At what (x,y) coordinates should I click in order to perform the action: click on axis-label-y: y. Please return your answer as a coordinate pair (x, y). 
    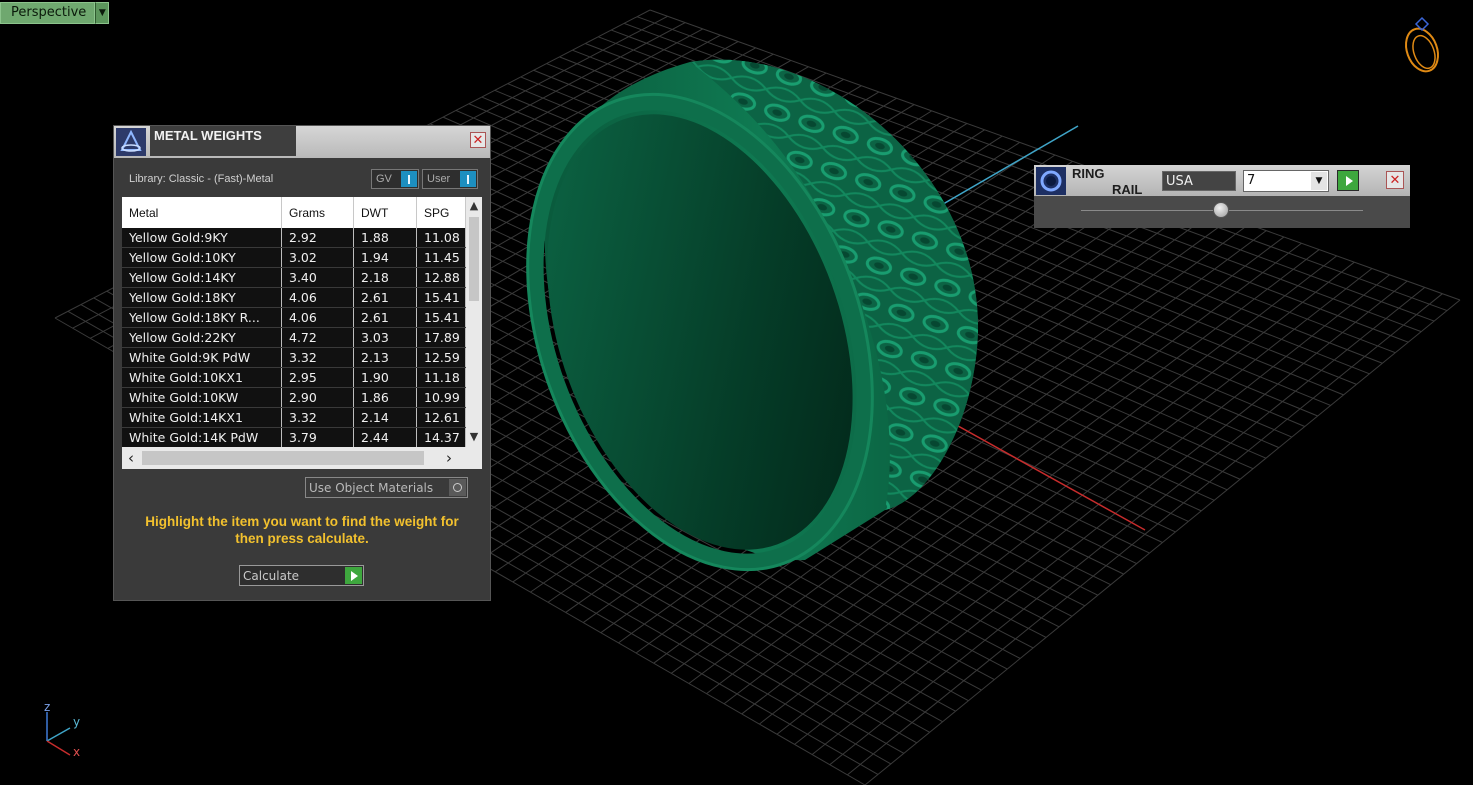
    Looking at the image, I should click on (77, 722).